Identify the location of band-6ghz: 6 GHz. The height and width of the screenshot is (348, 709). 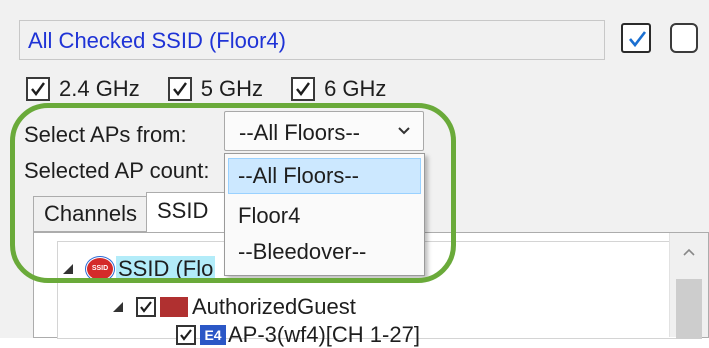
(338, 89).